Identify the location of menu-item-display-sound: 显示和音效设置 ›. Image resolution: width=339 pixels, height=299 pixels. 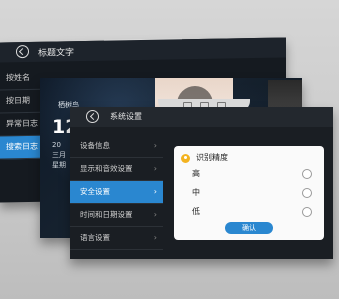
(116, 169).